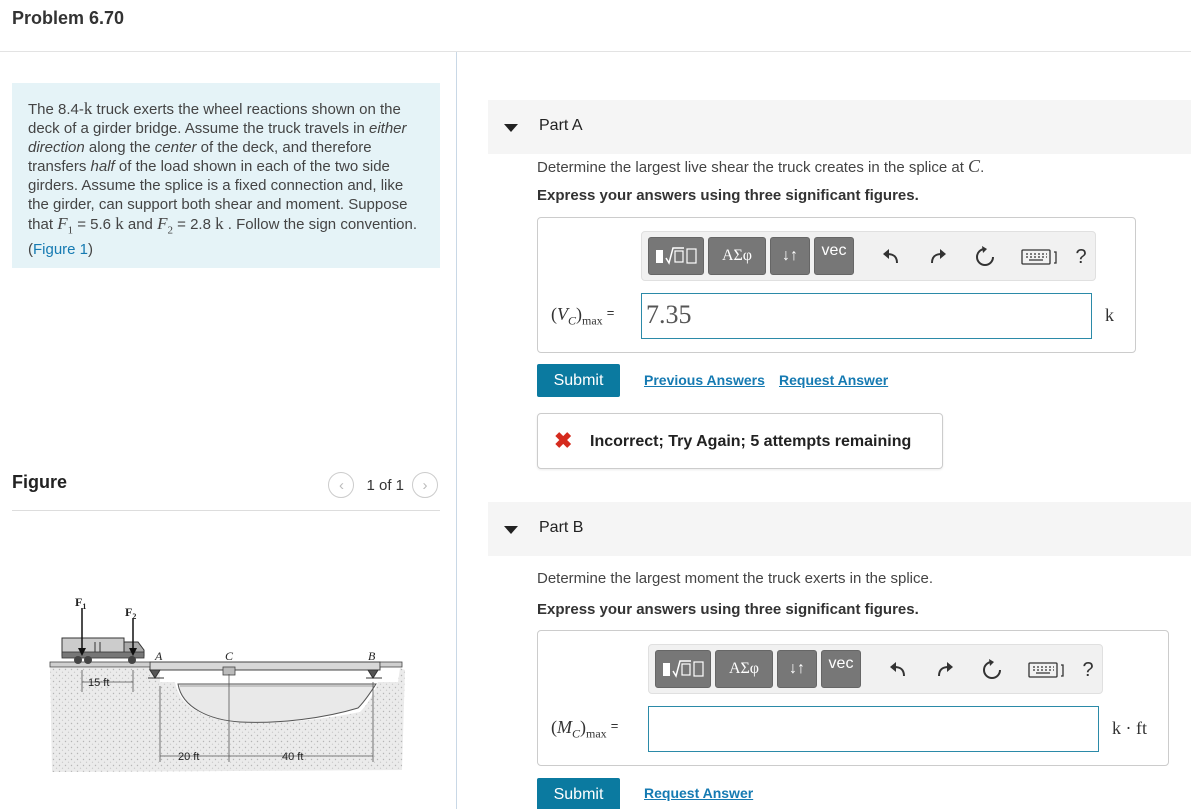  I want to click on part-b-label: (MC)max=, so click(585, 729).